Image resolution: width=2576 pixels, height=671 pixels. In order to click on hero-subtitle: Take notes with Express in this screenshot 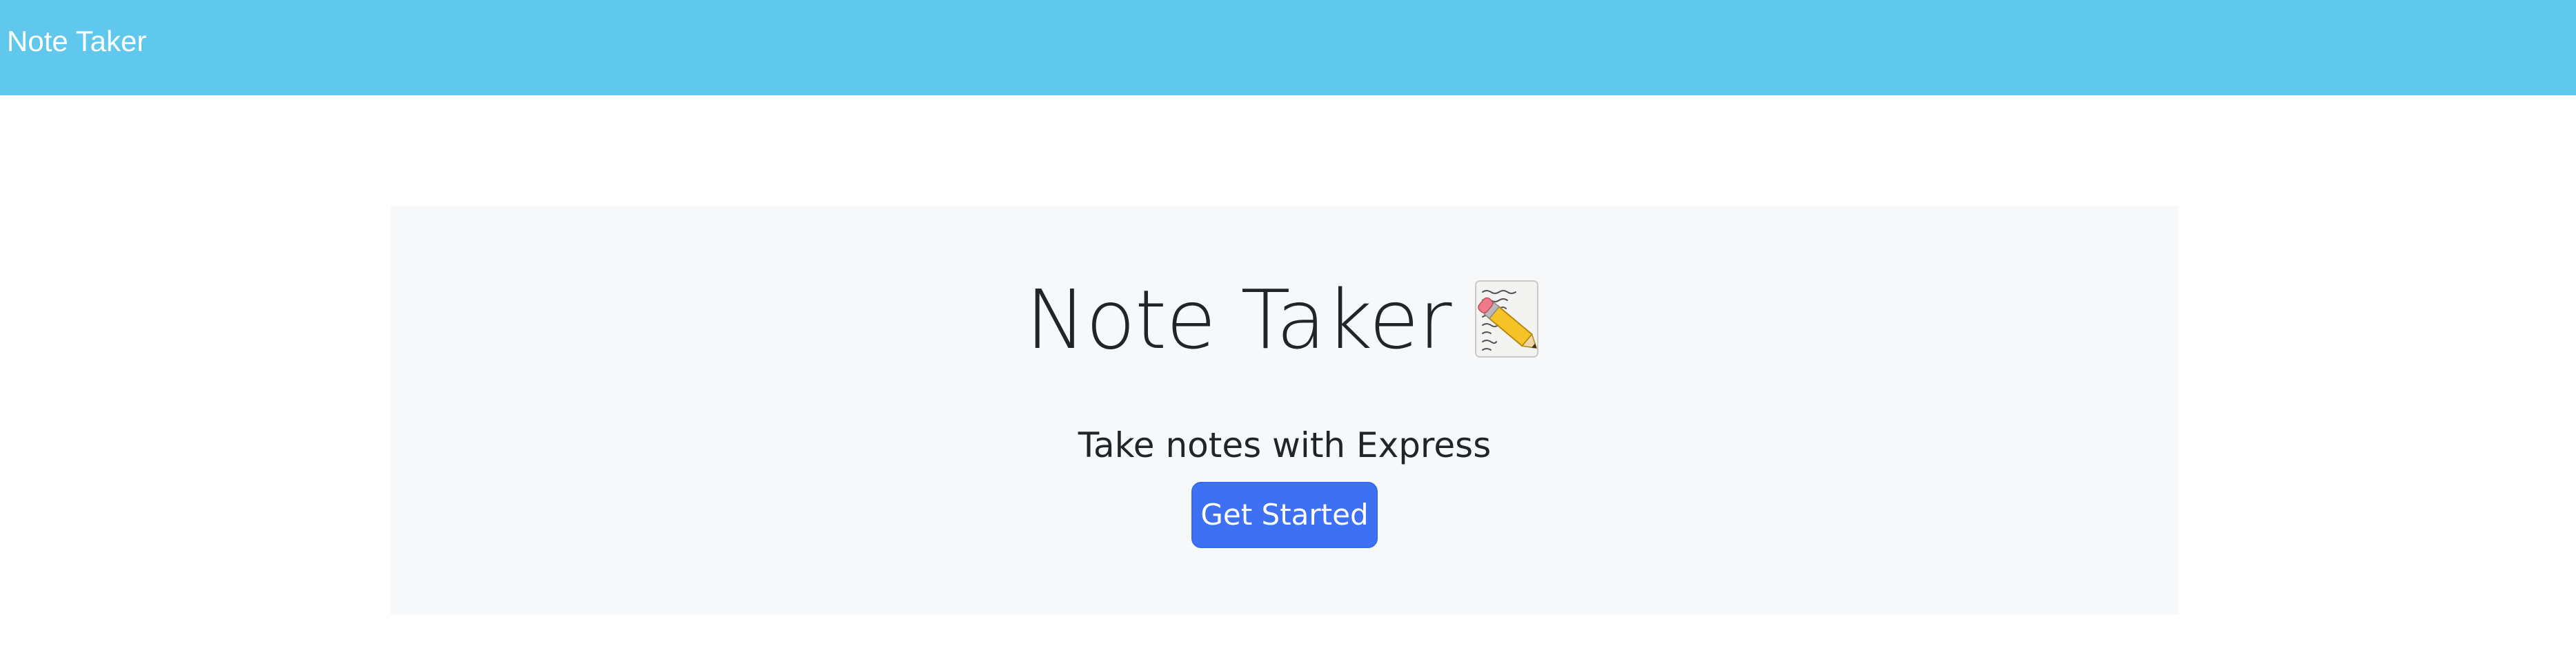, I will do `click(1285, 445)`.